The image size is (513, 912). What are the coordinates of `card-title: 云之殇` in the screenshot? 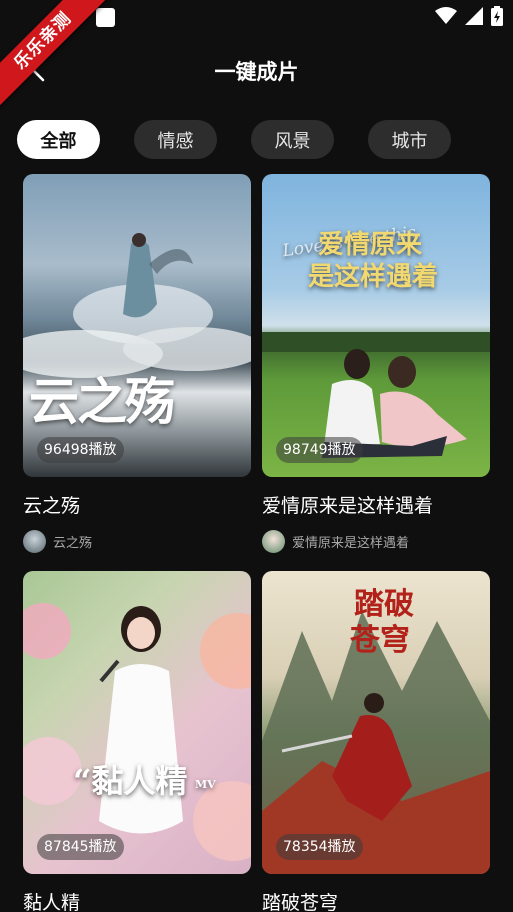 It's located at (52, 506).